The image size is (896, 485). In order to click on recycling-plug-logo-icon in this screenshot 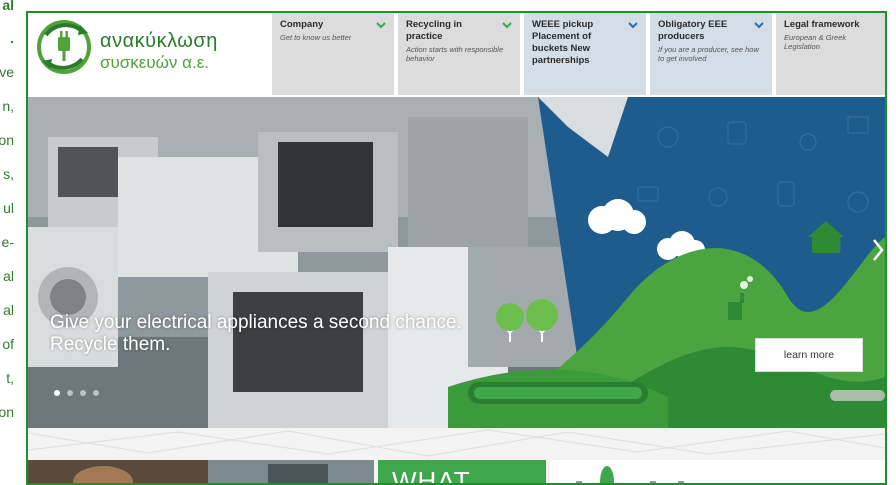, I will do `click(64, 47)`.